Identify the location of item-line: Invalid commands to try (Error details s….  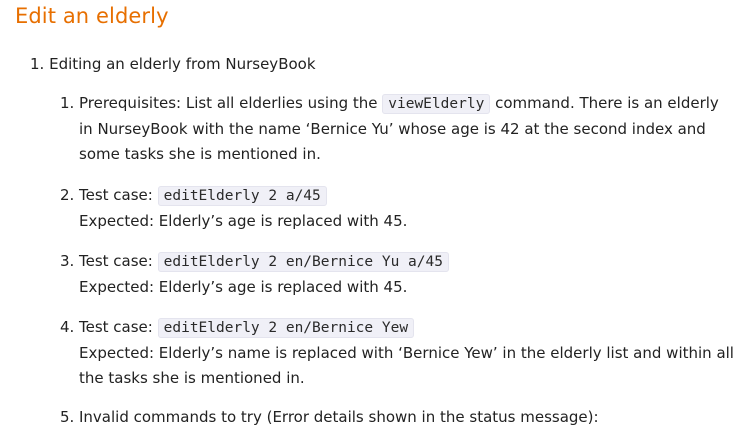
(339, 416).